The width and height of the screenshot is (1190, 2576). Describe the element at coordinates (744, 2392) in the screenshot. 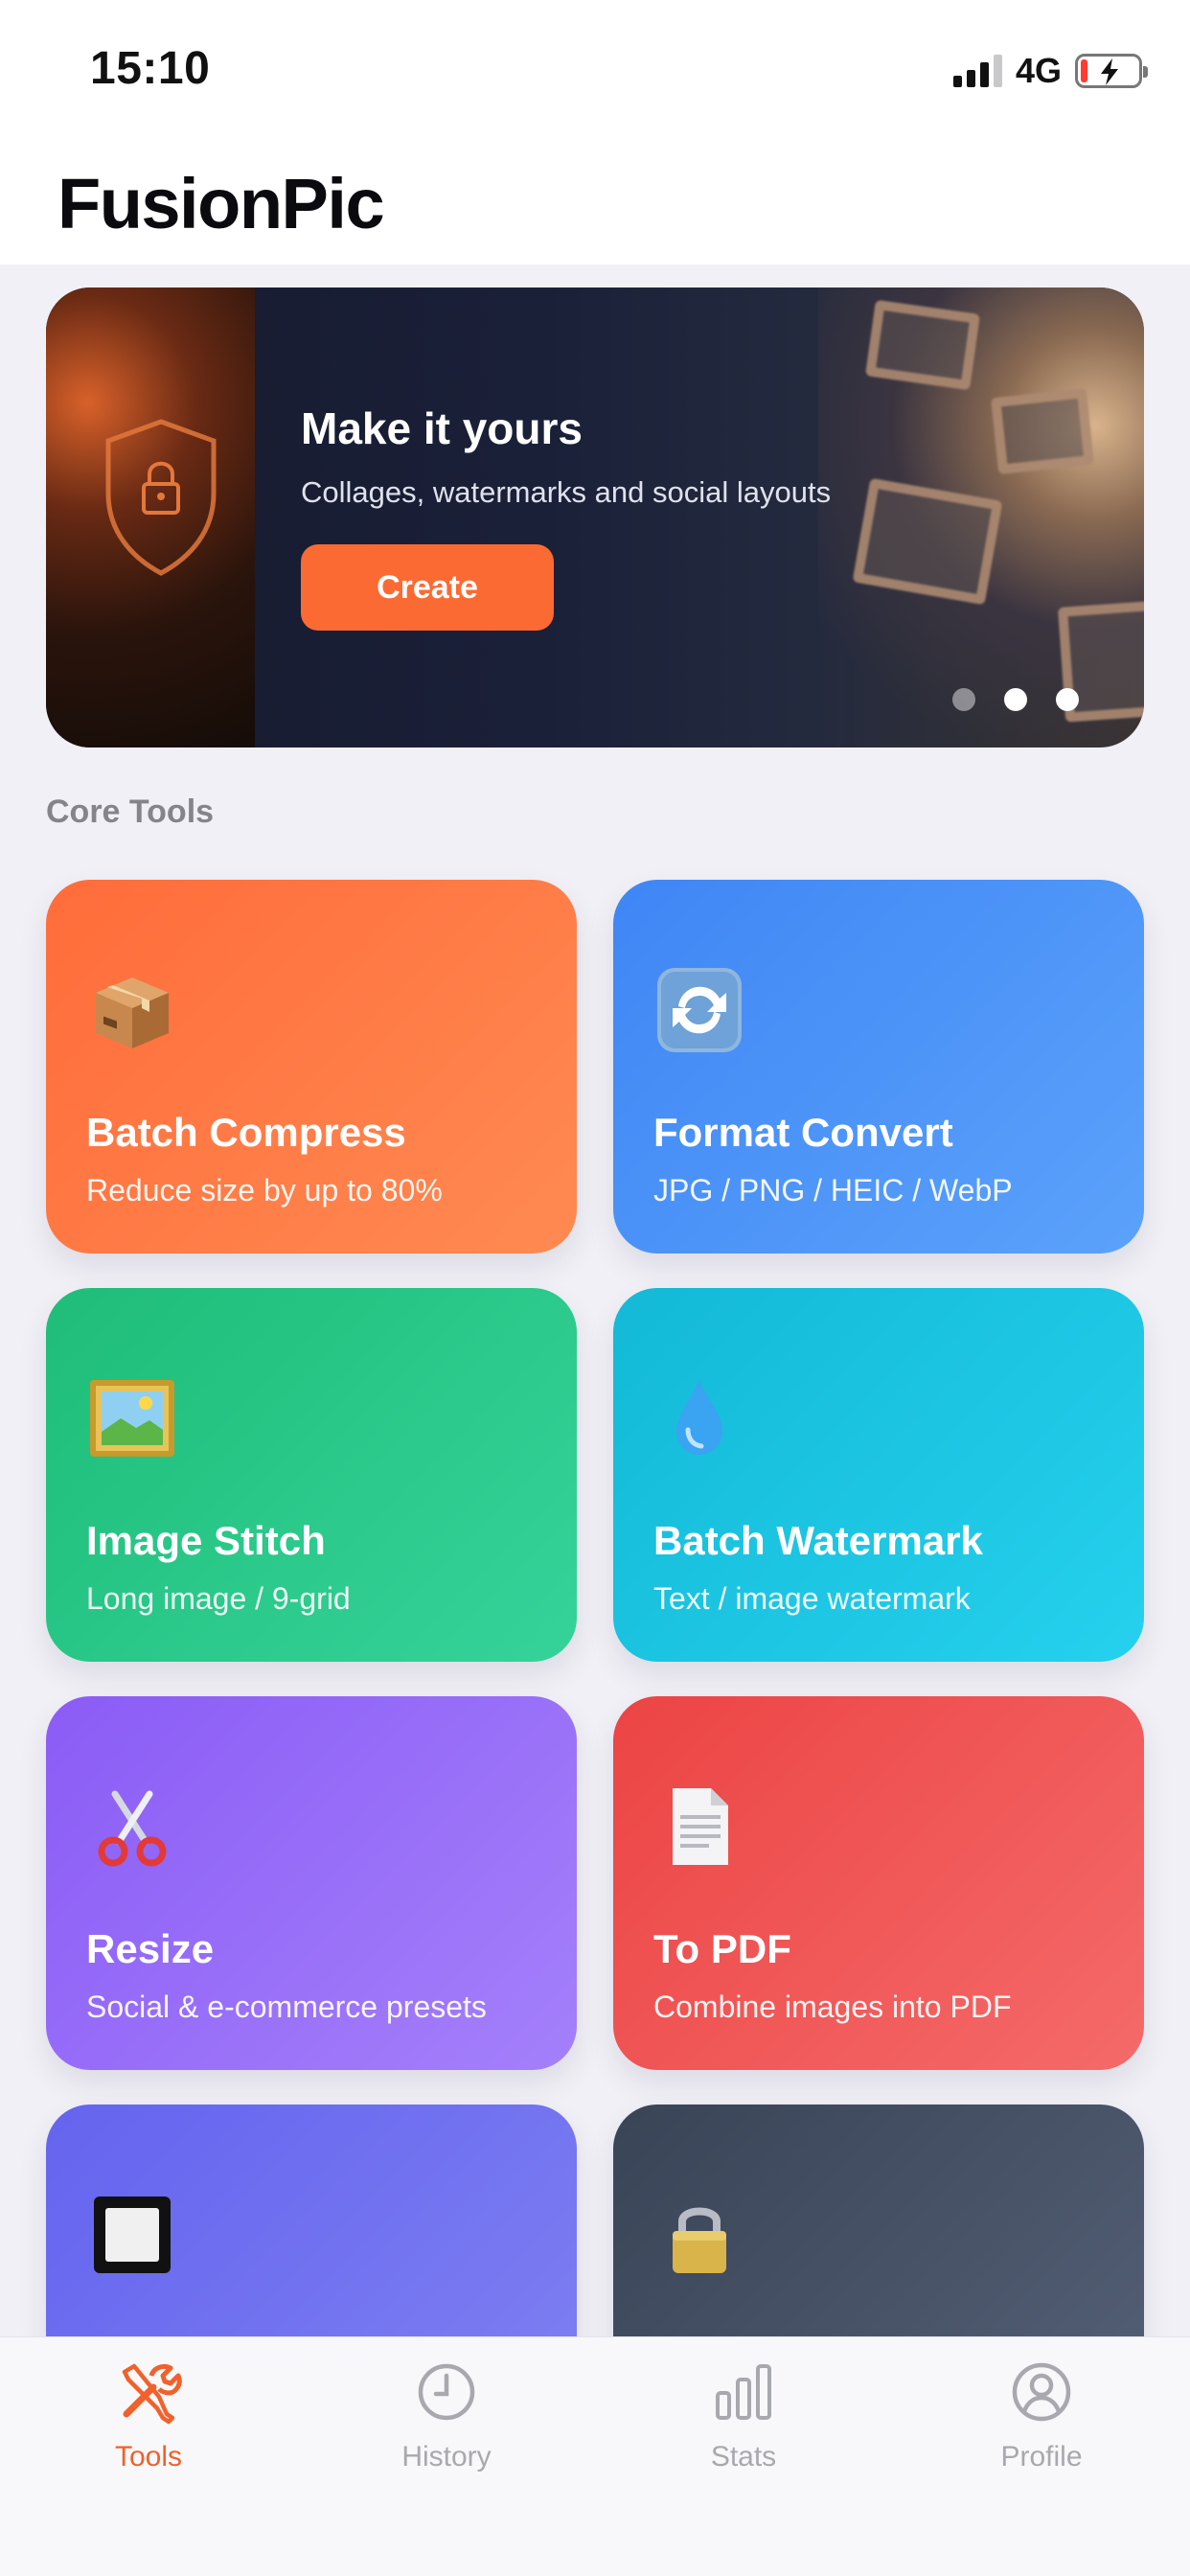

I see `bar-chart-icon` at that location.